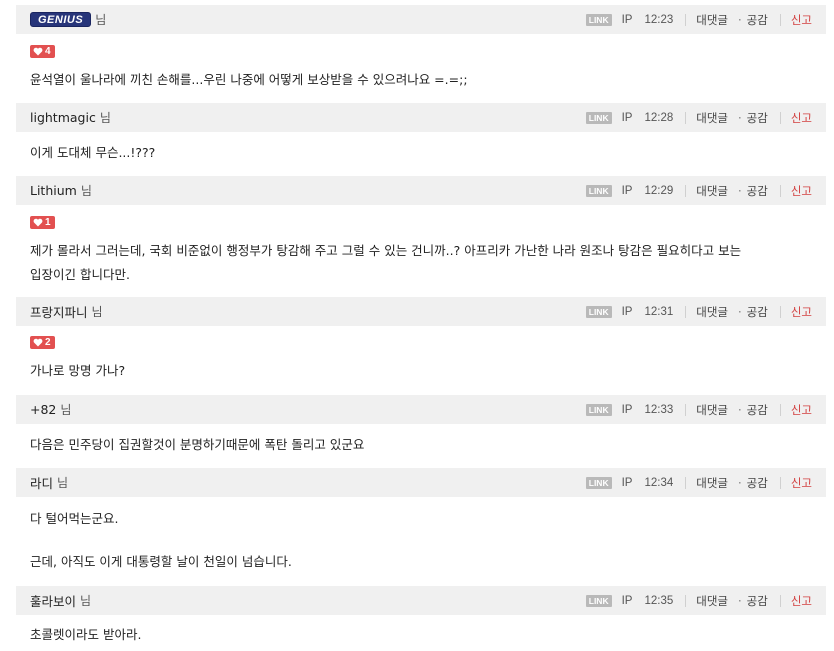 Image resolution: width=834 pixels, height=651 pixels. I want to click on comment-time: 12:29, so click(659, 190).